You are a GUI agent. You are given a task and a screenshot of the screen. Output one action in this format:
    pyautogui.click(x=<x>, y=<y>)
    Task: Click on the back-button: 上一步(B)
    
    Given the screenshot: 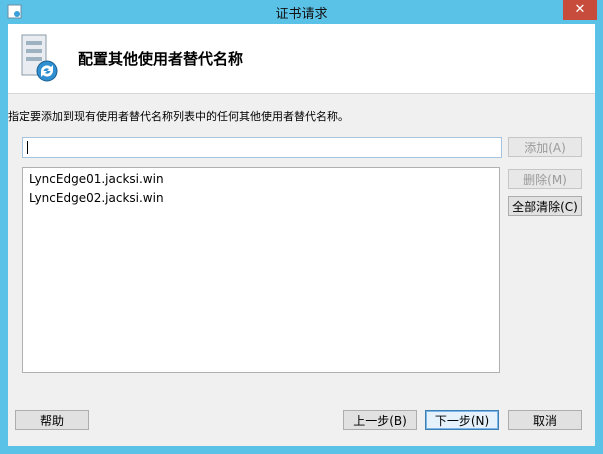 What is the action you would take?
    pyautogui.click(x=380, y=420)
    